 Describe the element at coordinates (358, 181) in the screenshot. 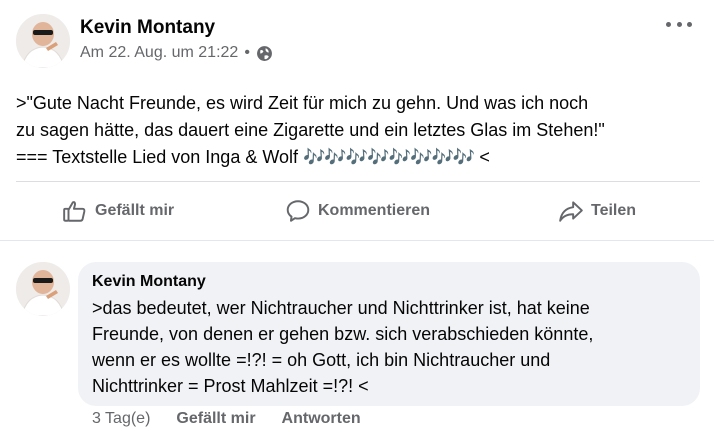

I see `actions-divider` at that location.